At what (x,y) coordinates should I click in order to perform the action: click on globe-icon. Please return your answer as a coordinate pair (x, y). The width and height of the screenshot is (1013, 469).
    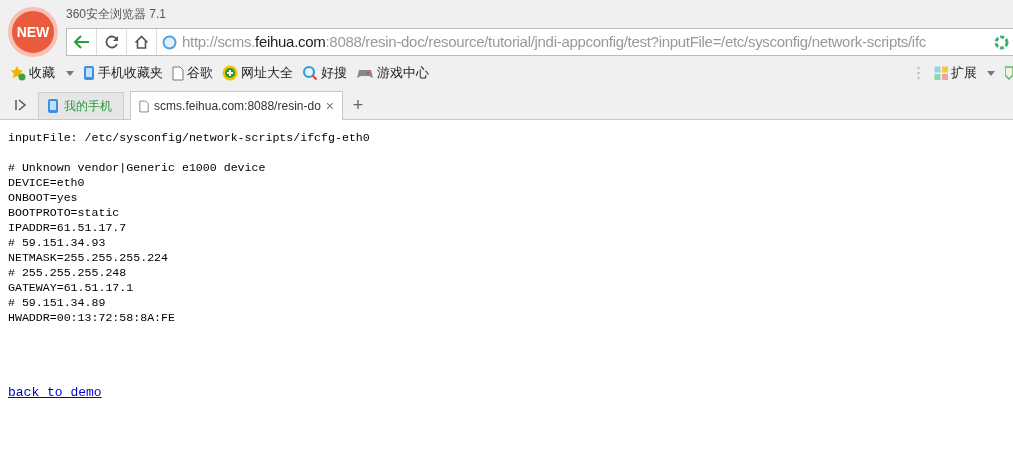
    Looking at the image, I should click on (169, 42).